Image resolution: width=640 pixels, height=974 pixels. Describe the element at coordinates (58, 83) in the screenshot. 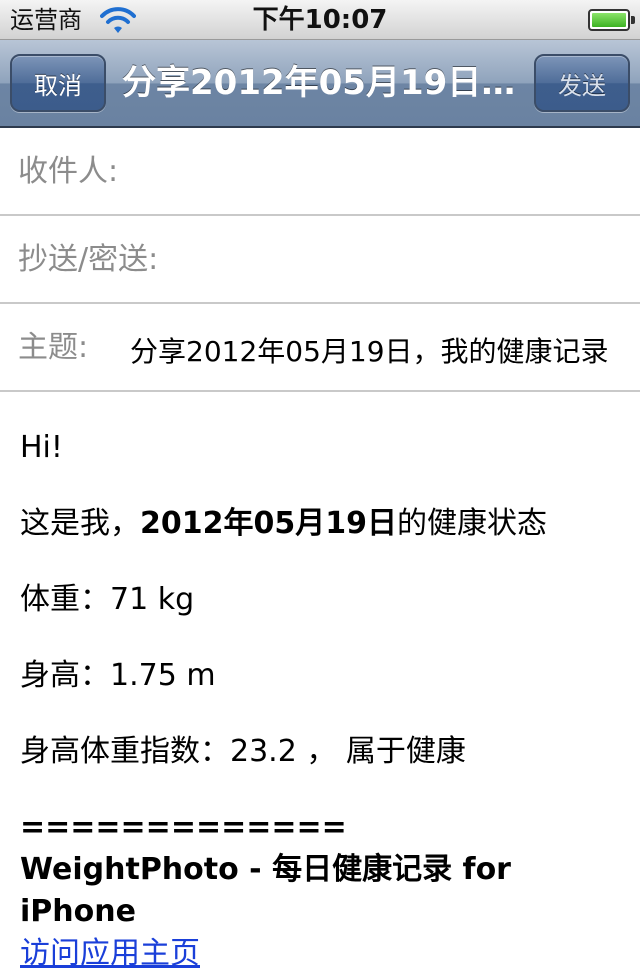

I see `cancel-button: 取消` at that location.